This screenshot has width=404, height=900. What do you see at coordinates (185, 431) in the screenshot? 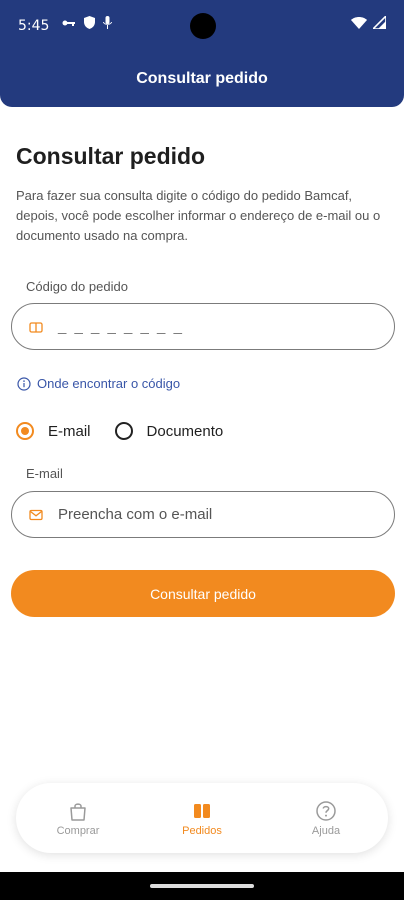
I see `radio-document-label: Documento` at bounding box center [185, 431].